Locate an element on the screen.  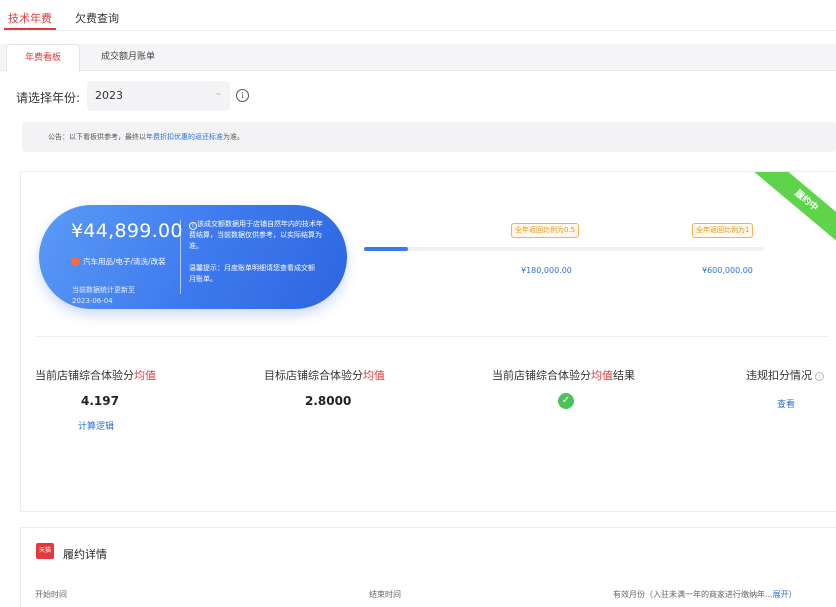
sub-tab-bar: 年费看板 成交额月账单 is located at coordinates (418, 58).